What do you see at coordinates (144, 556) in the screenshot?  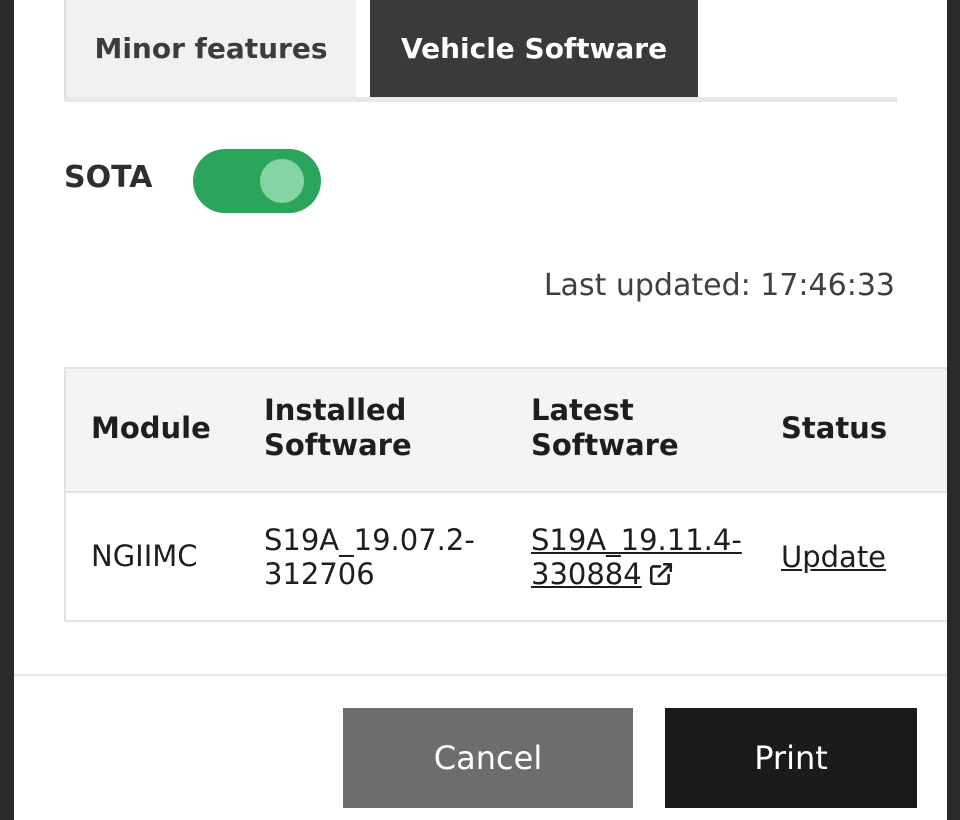 I see `cell-module: NGIIMC` at bounding box center [144, 556].